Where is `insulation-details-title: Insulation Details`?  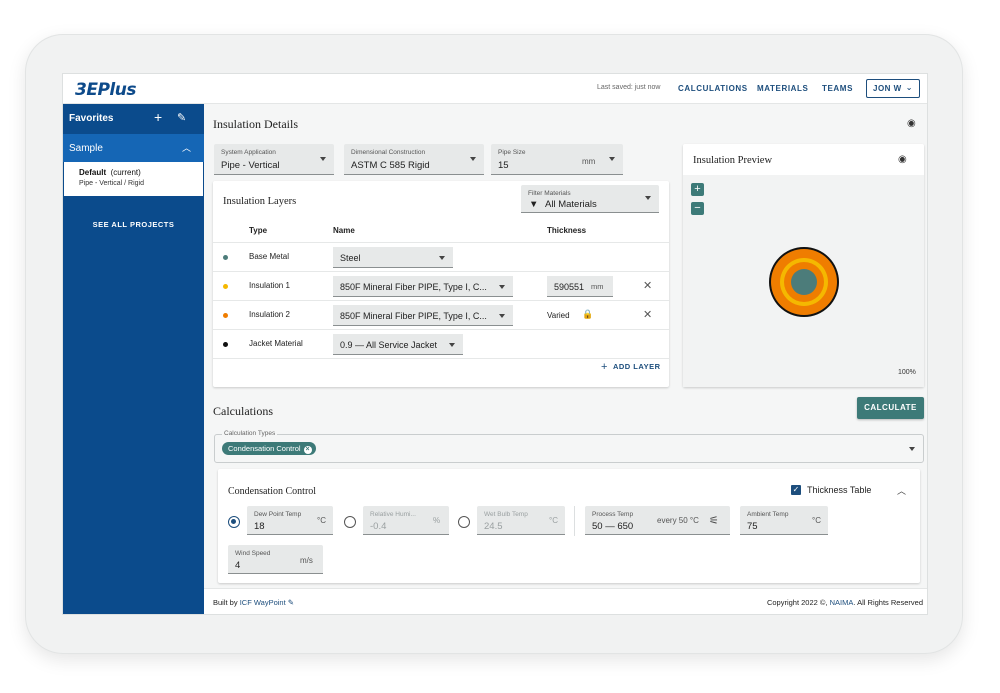
insulation-details-title: Insulation Details is located at coordinates (255, 124).